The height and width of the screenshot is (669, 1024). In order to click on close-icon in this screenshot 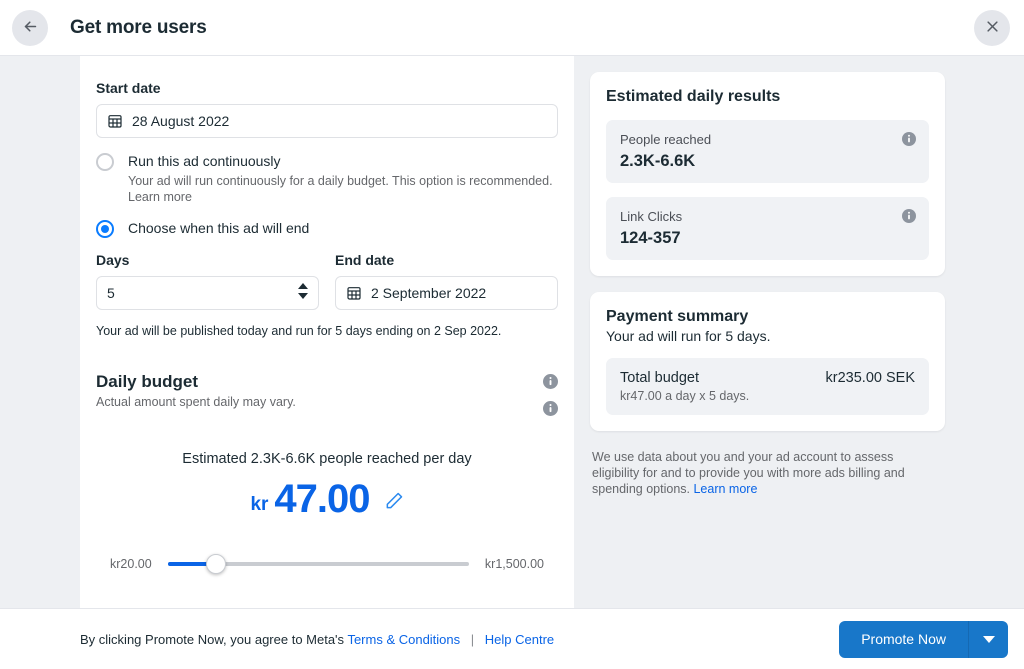, I will do `click(992, 28)`.